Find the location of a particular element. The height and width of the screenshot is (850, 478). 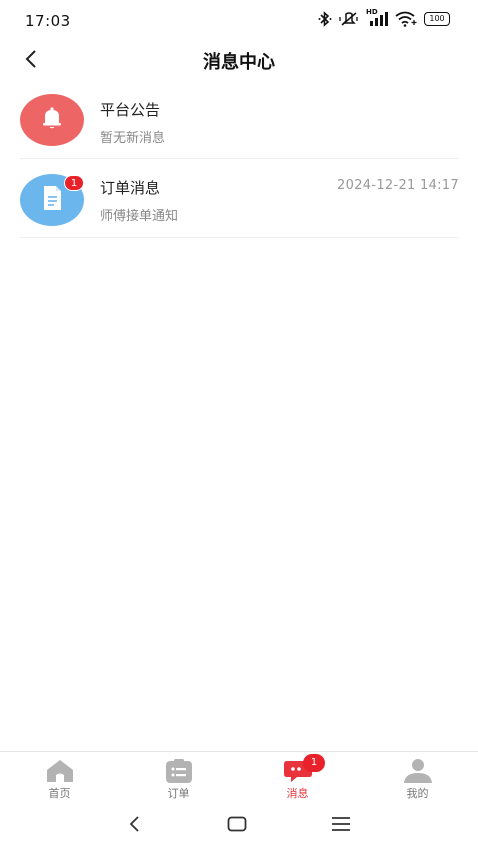

wifi-icon is located at coordinates (406, 19).